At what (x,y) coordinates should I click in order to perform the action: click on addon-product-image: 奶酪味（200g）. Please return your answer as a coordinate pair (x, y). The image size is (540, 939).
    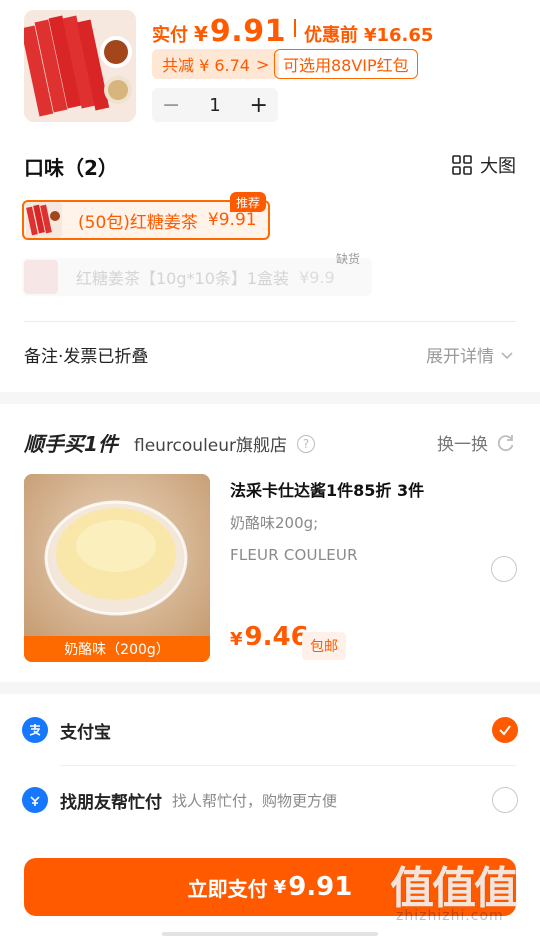
    Looking at the image, I should click on (117, 568).